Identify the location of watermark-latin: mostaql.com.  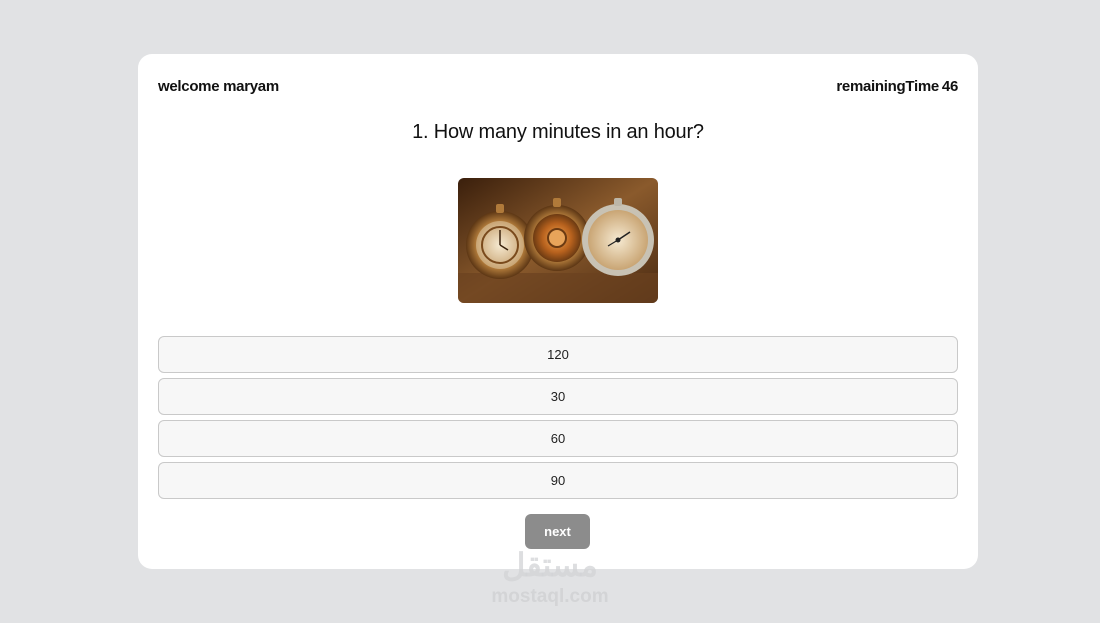
(550, 596).